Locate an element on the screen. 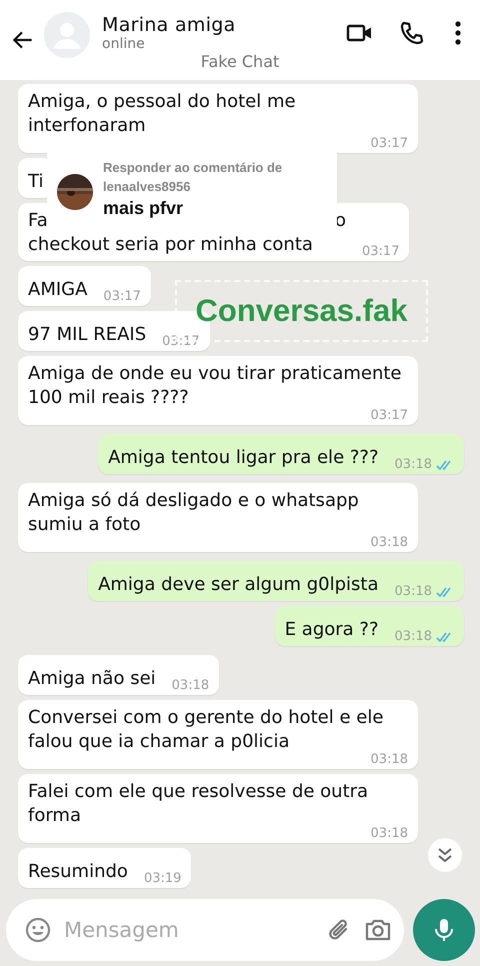 Image resolution: width=480 pixels, height=966 pixels. message-text: Amiga tentou ligar pra ele ??? is located at coordinates (243, 458).